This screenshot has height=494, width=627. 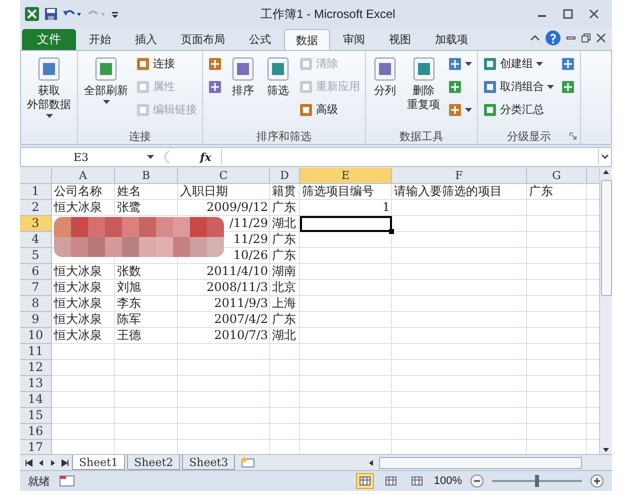 I want to click on ribbon-tab: 加载项, so click(x=451, y=39).